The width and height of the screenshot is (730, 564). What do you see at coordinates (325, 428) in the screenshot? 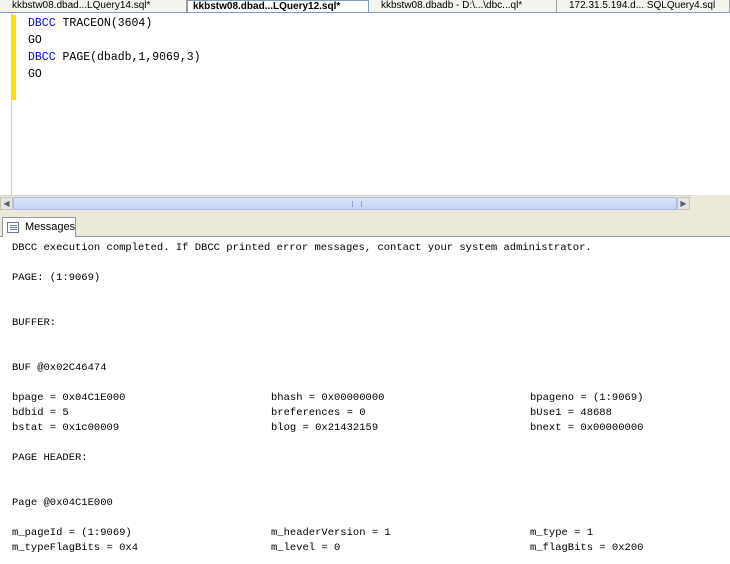
I see `buf-field: blog = 0x21432159` at bounding box center [325, 428].